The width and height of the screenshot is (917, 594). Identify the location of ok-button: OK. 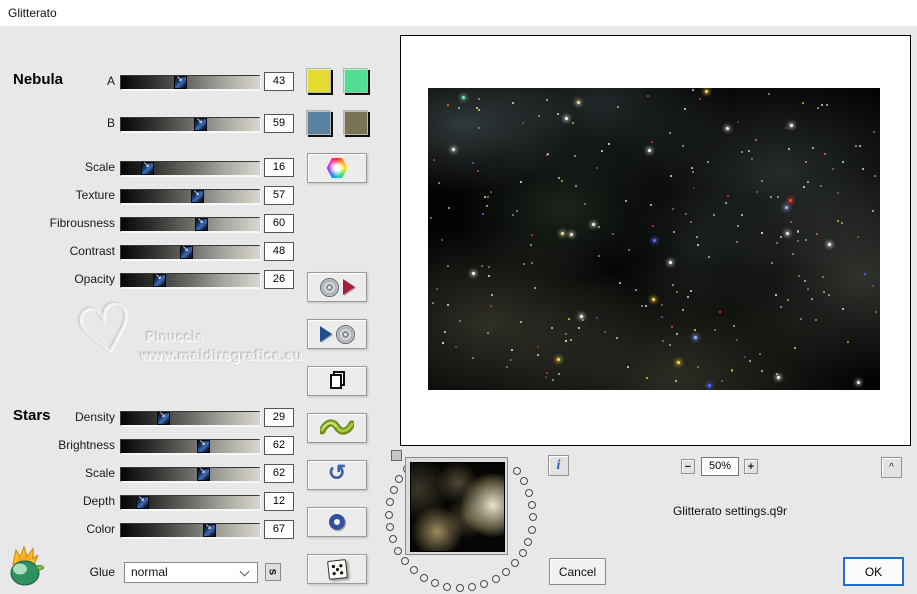
(873, 571).